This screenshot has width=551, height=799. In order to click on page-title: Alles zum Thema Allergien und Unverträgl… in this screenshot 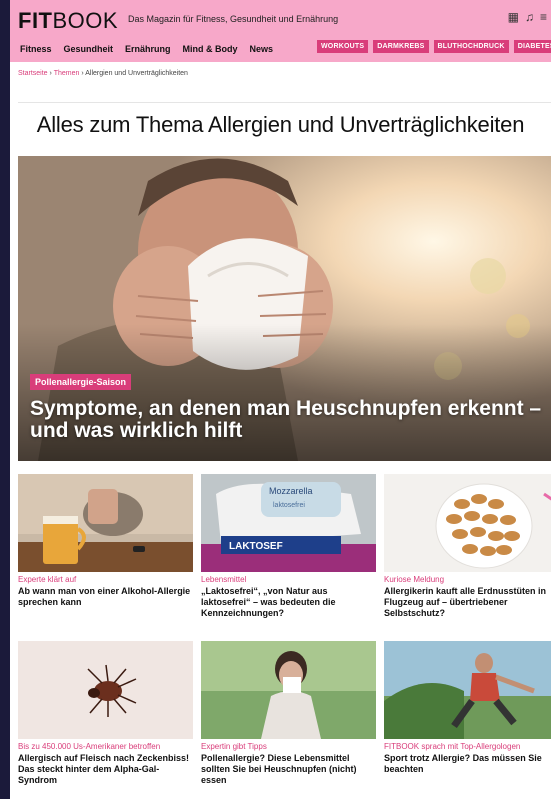, I will do `click(280, 124)`.